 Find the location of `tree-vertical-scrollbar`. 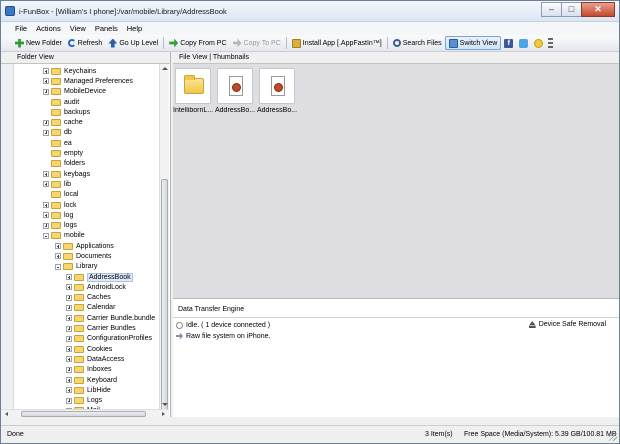

tree-vertical-scrollbar is located at coordinates (164, 239).